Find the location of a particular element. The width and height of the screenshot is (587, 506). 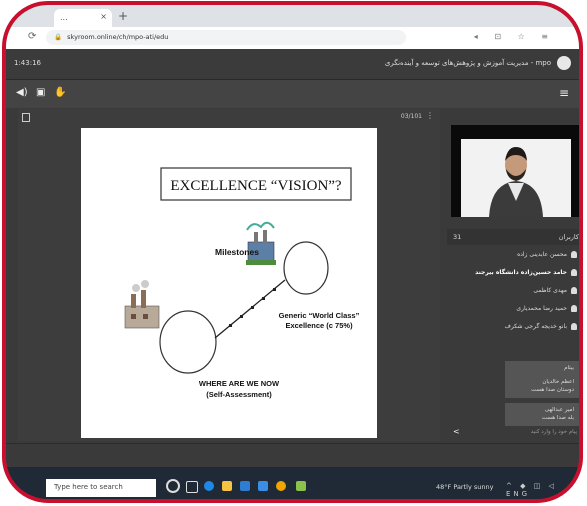

system-tray: ^ ◆ ◫ ◁ ENG is located at coordinates (542, 490).